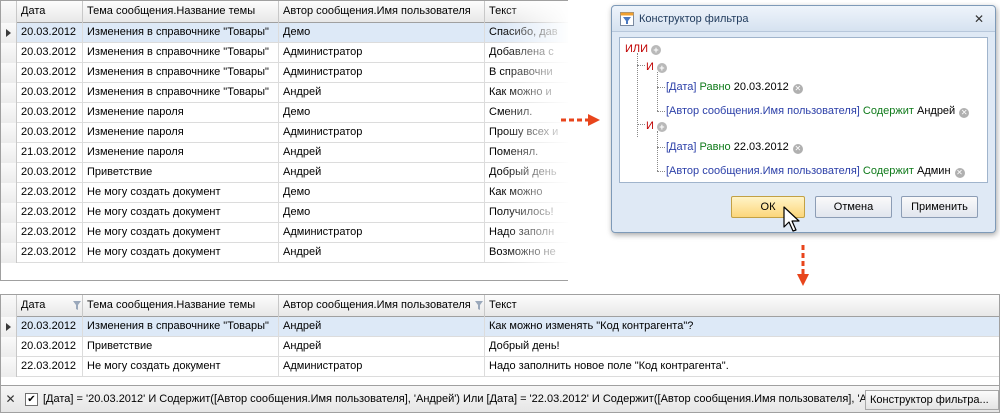 The width and height of the screenshot is (1000, 413). Describe the element at coordinates (761, 87) in the screenshot. I see `condition-value: 20.03.2012` at that location.